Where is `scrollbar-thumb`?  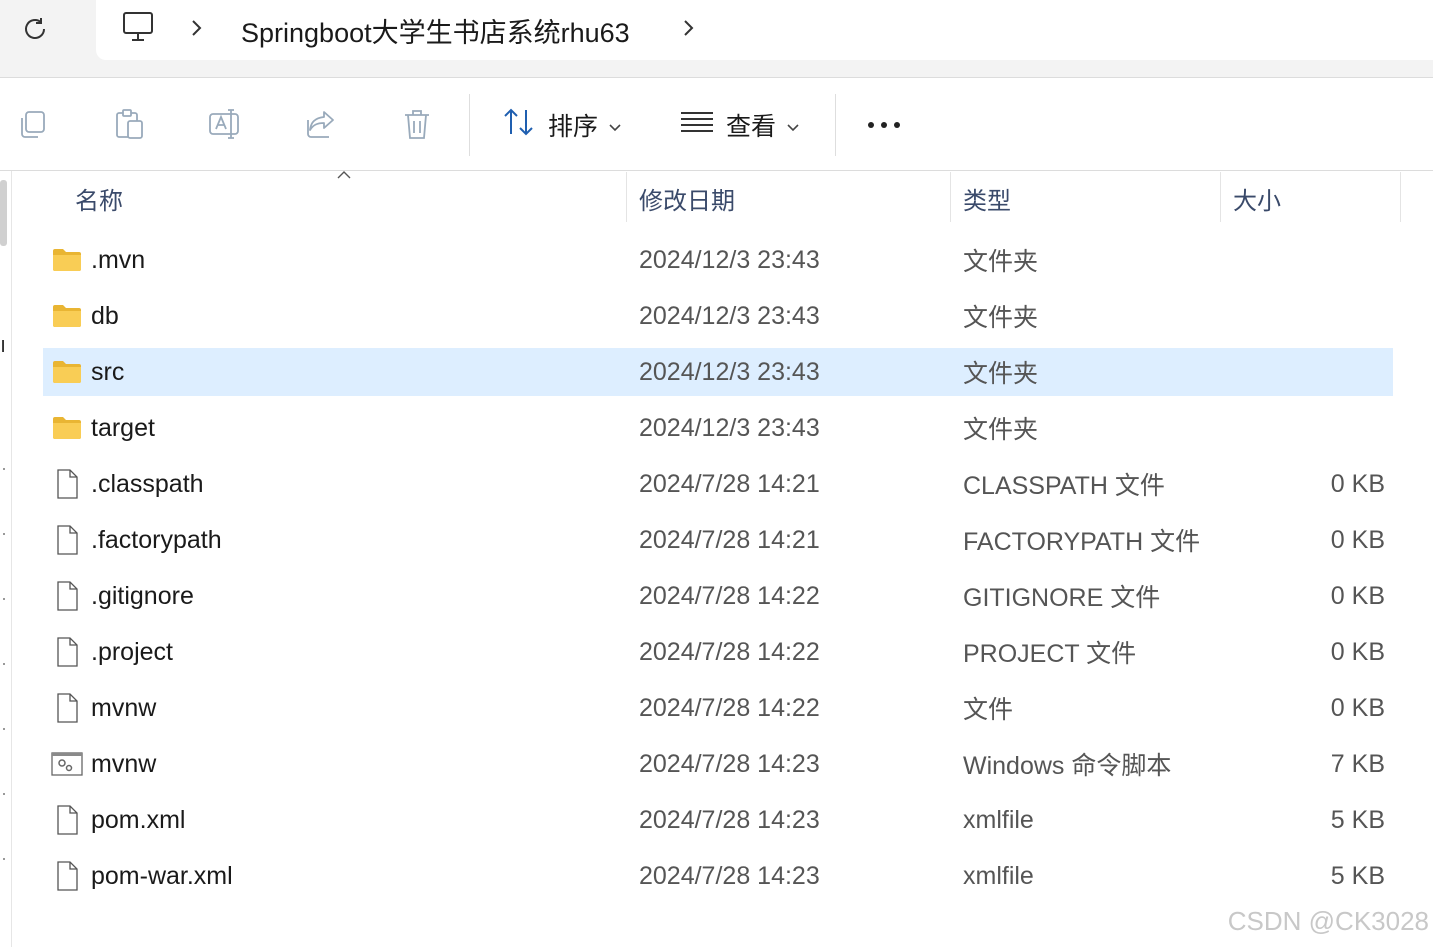 scrollbar-thumb is located at coordinates (3, 213).